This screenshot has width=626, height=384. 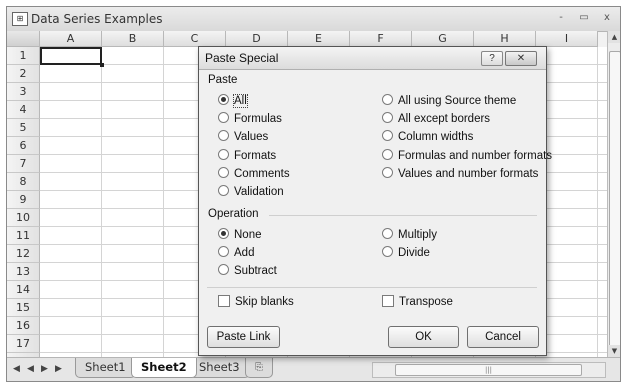 What do you see at coordinates (23, 344) in the screenshot?
I see `row-header: 17` at bounding box center [23, 344].